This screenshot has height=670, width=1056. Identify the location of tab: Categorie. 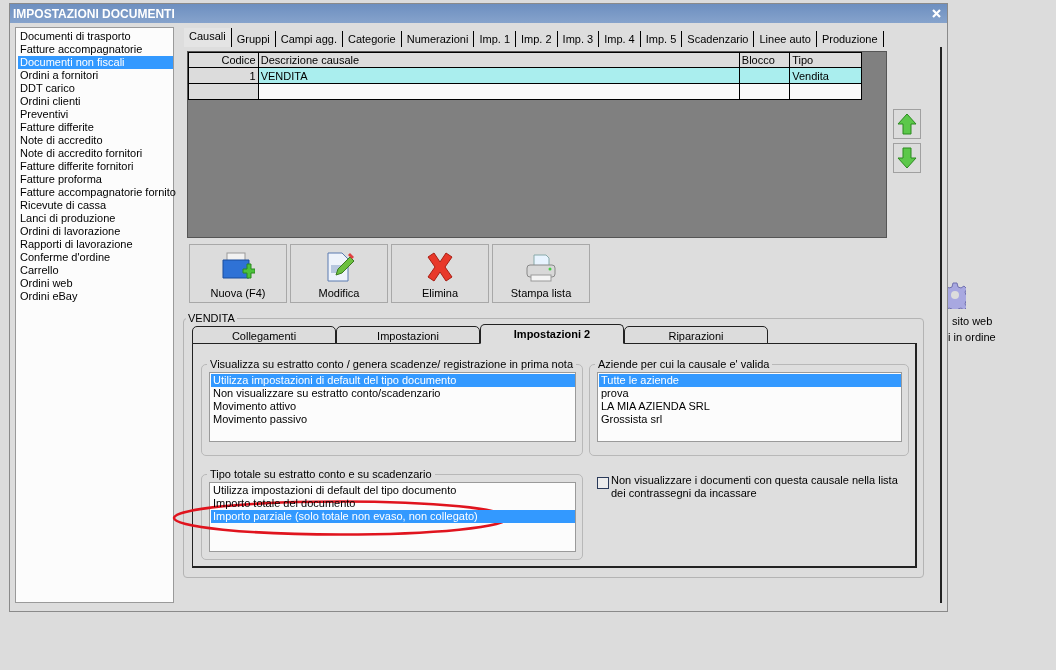
(372, 39).